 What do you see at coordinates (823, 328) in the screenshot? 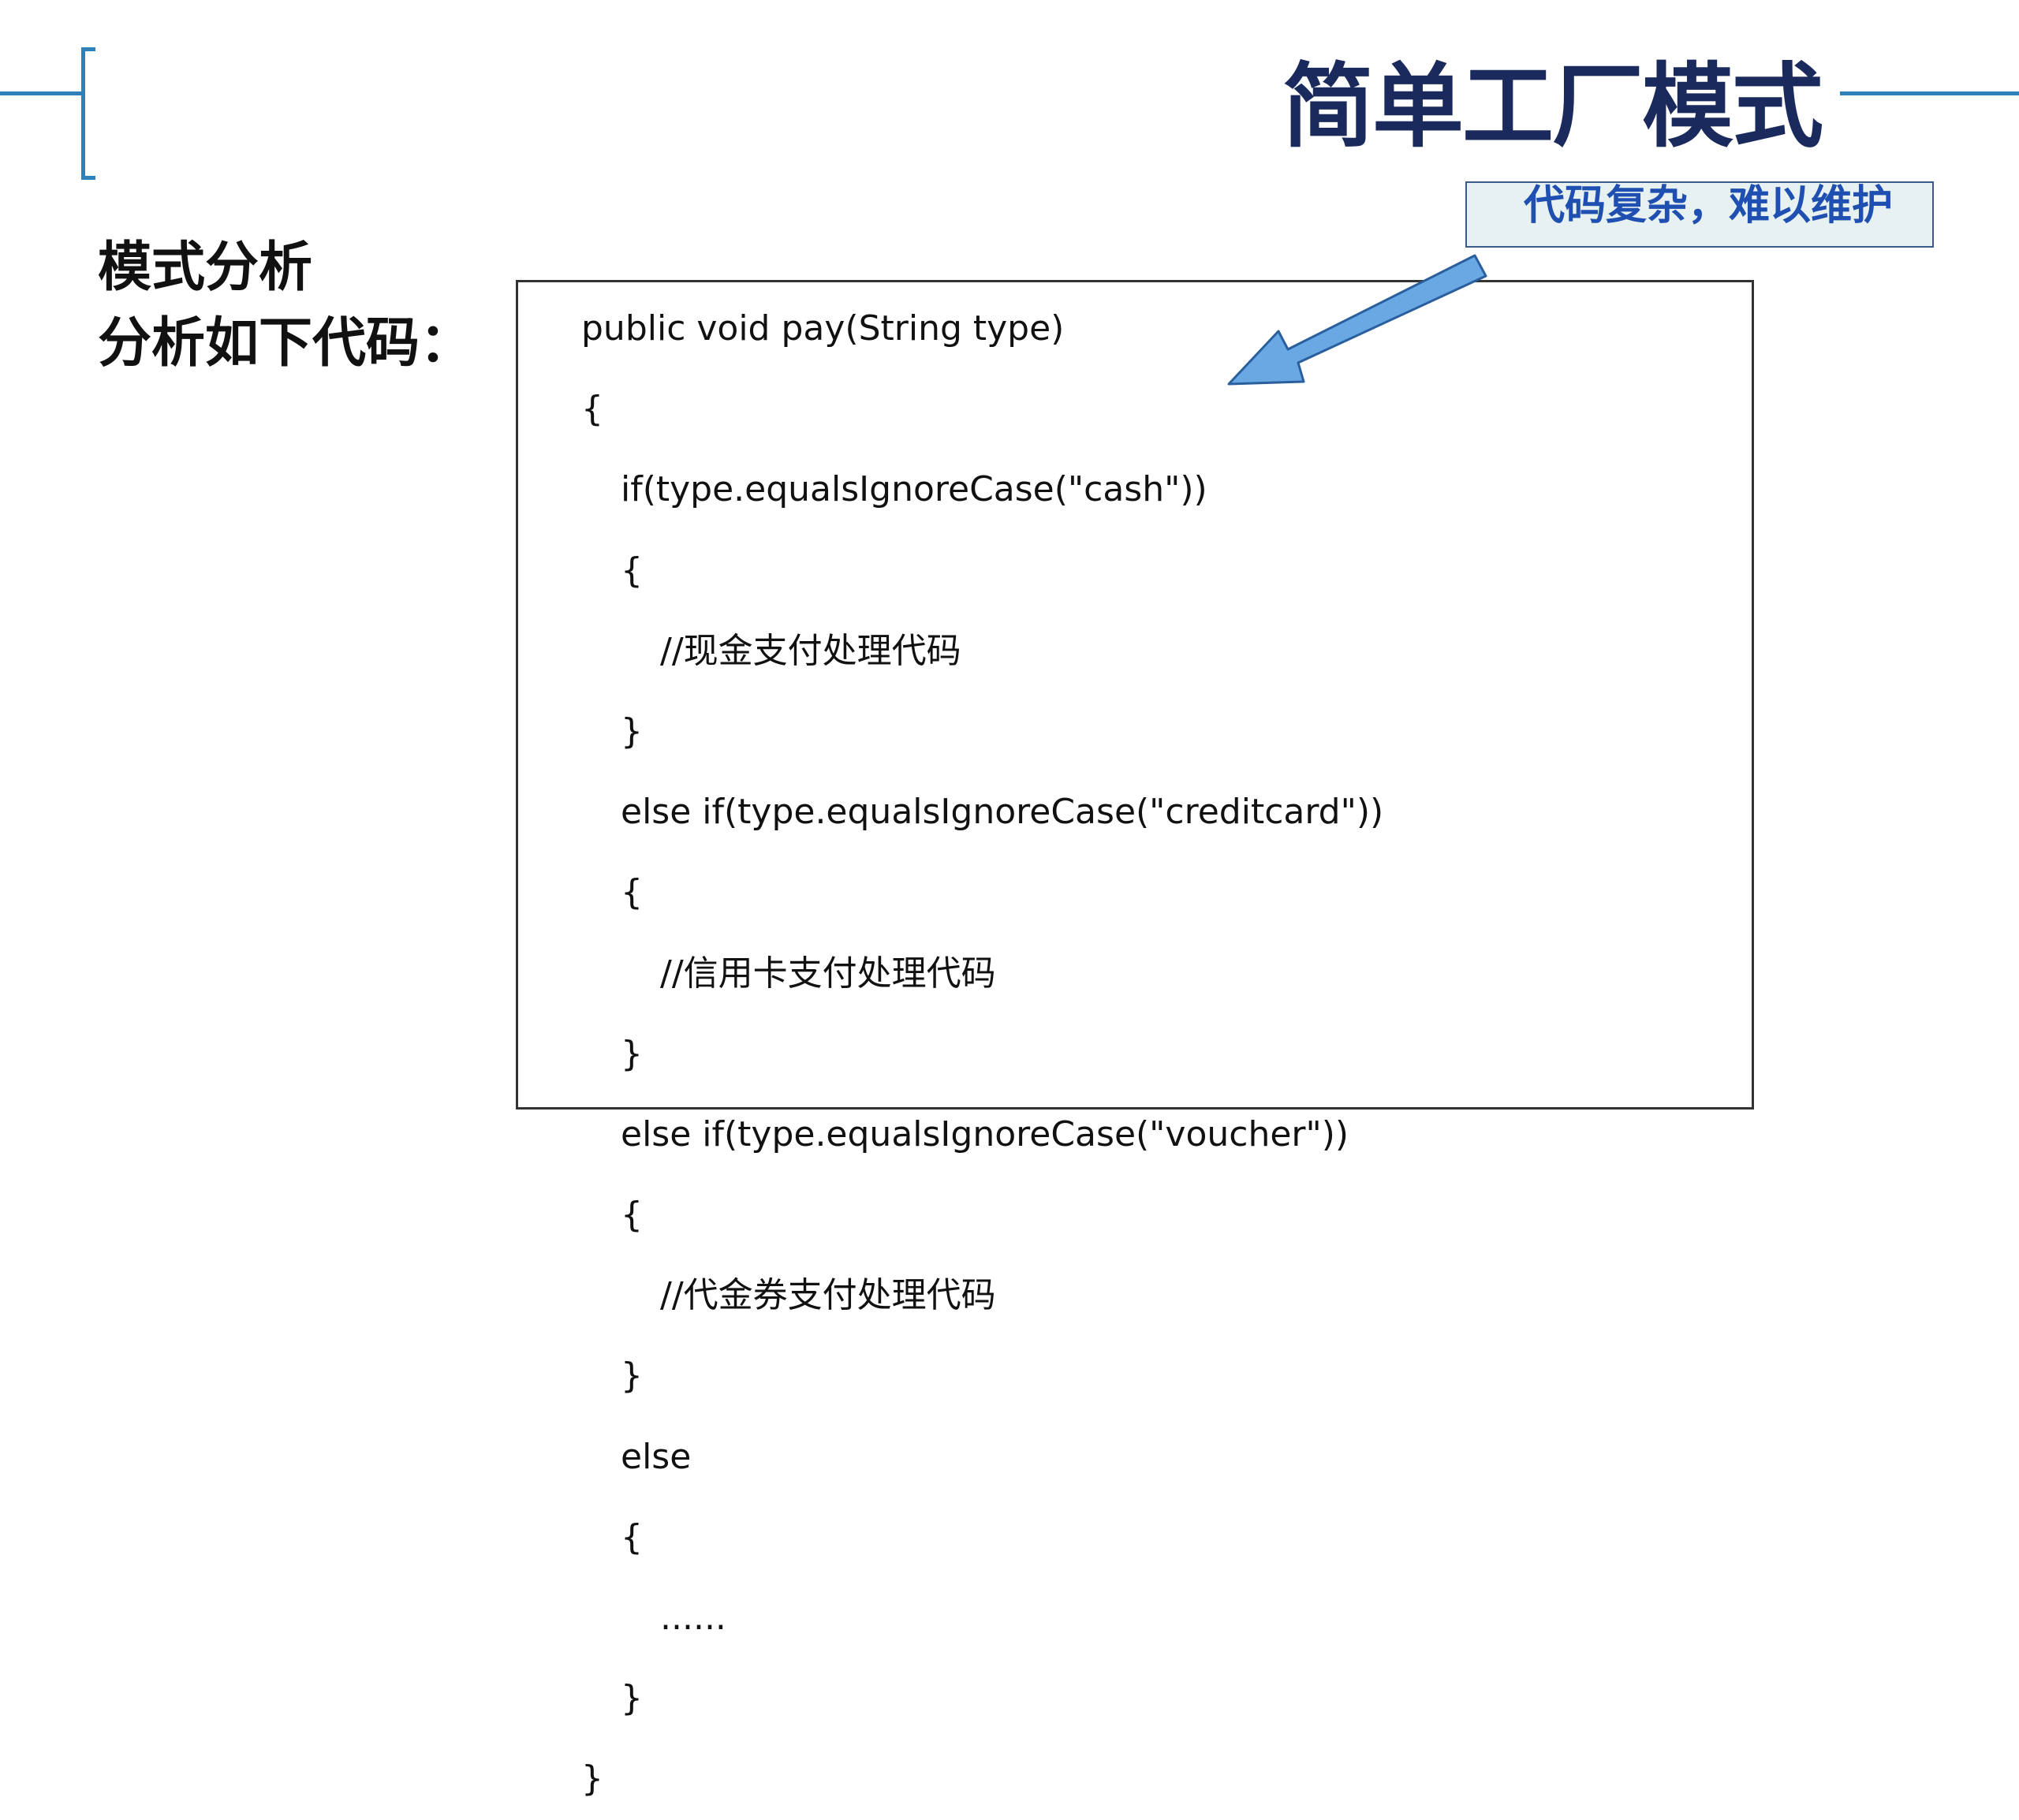
I see `code-line: public void pay(String type)` at bounding box center [823, 328].